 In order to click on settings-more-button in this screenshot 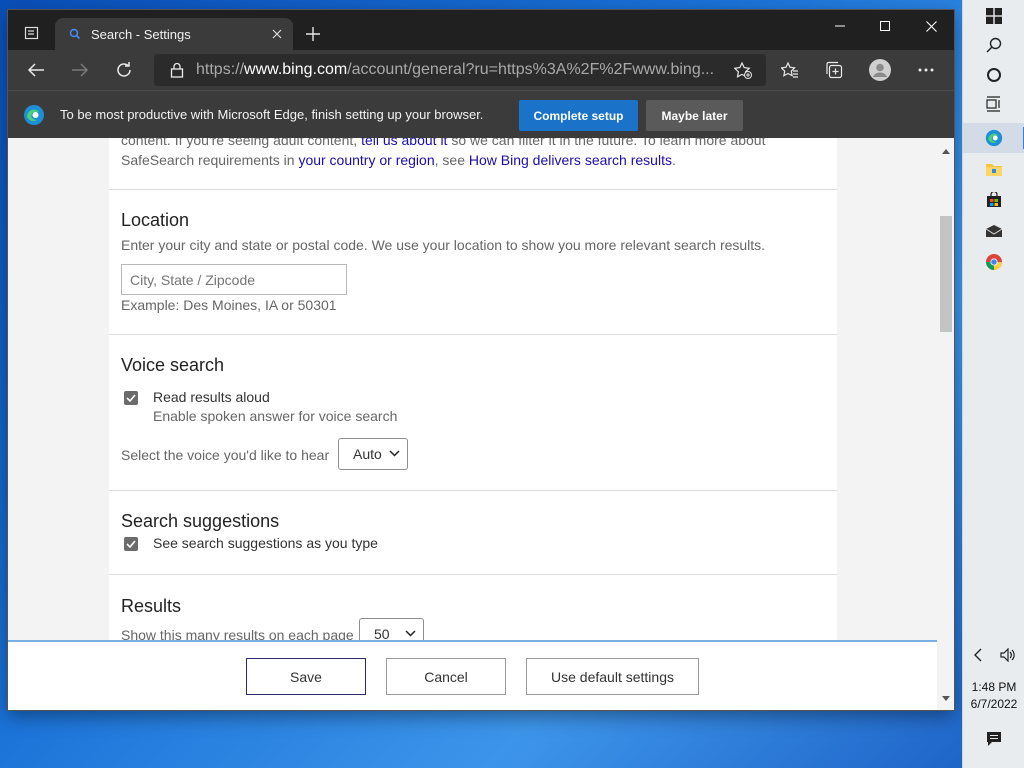, I will do `click(926, 70)`.